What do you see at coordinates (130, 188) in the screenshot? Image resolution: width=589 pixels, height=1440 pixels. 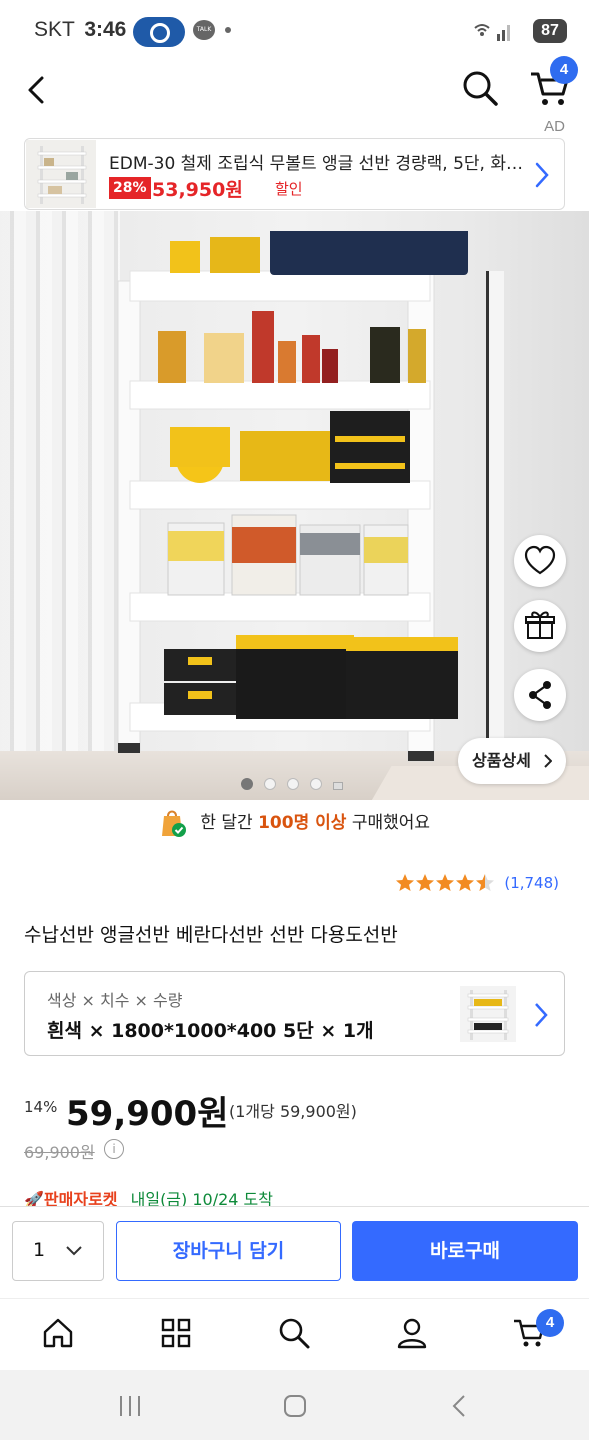 I see `ad-discount-badge: 28%` at bounding box center [130, 188].